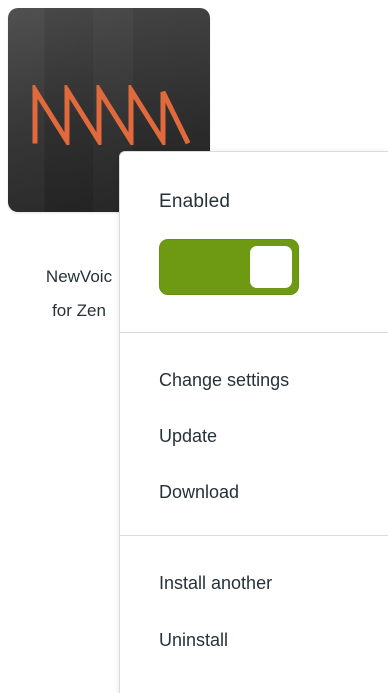 The height and width of the screenshot is (693, 388). What do you see at coordinates (224, 380) in the screenshot?
I see `change-settings-menu-item: Change settings` at bounding box center [224, 380].